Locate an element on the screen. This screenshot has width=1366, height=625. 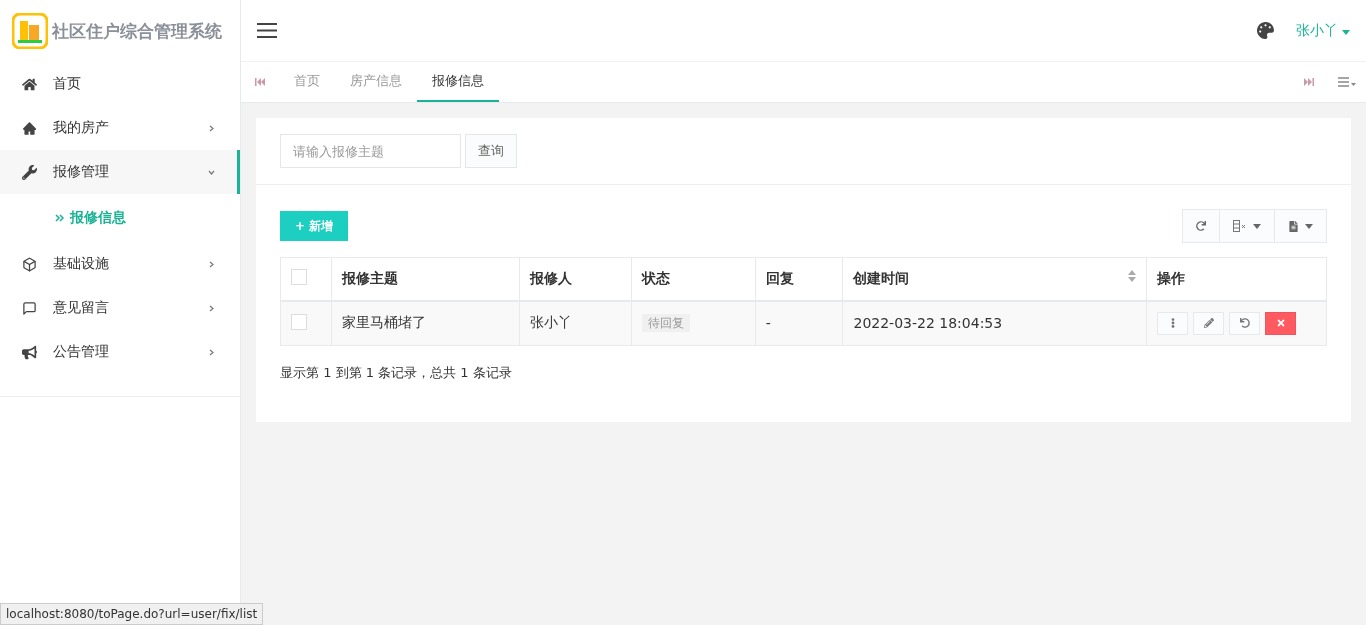
refresh-button is located at coordinates (1201, 226).